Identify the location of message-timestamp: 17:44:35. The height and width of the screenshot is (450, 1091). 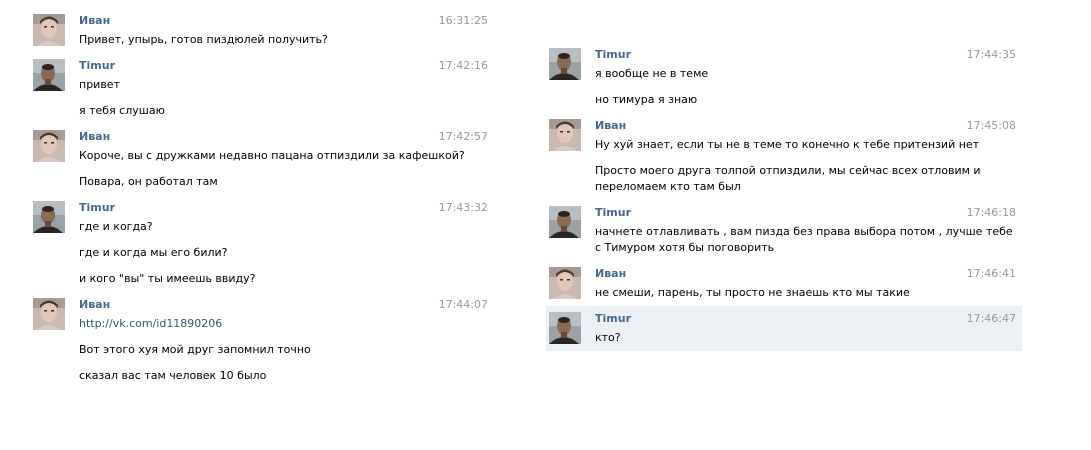
(991, 55).